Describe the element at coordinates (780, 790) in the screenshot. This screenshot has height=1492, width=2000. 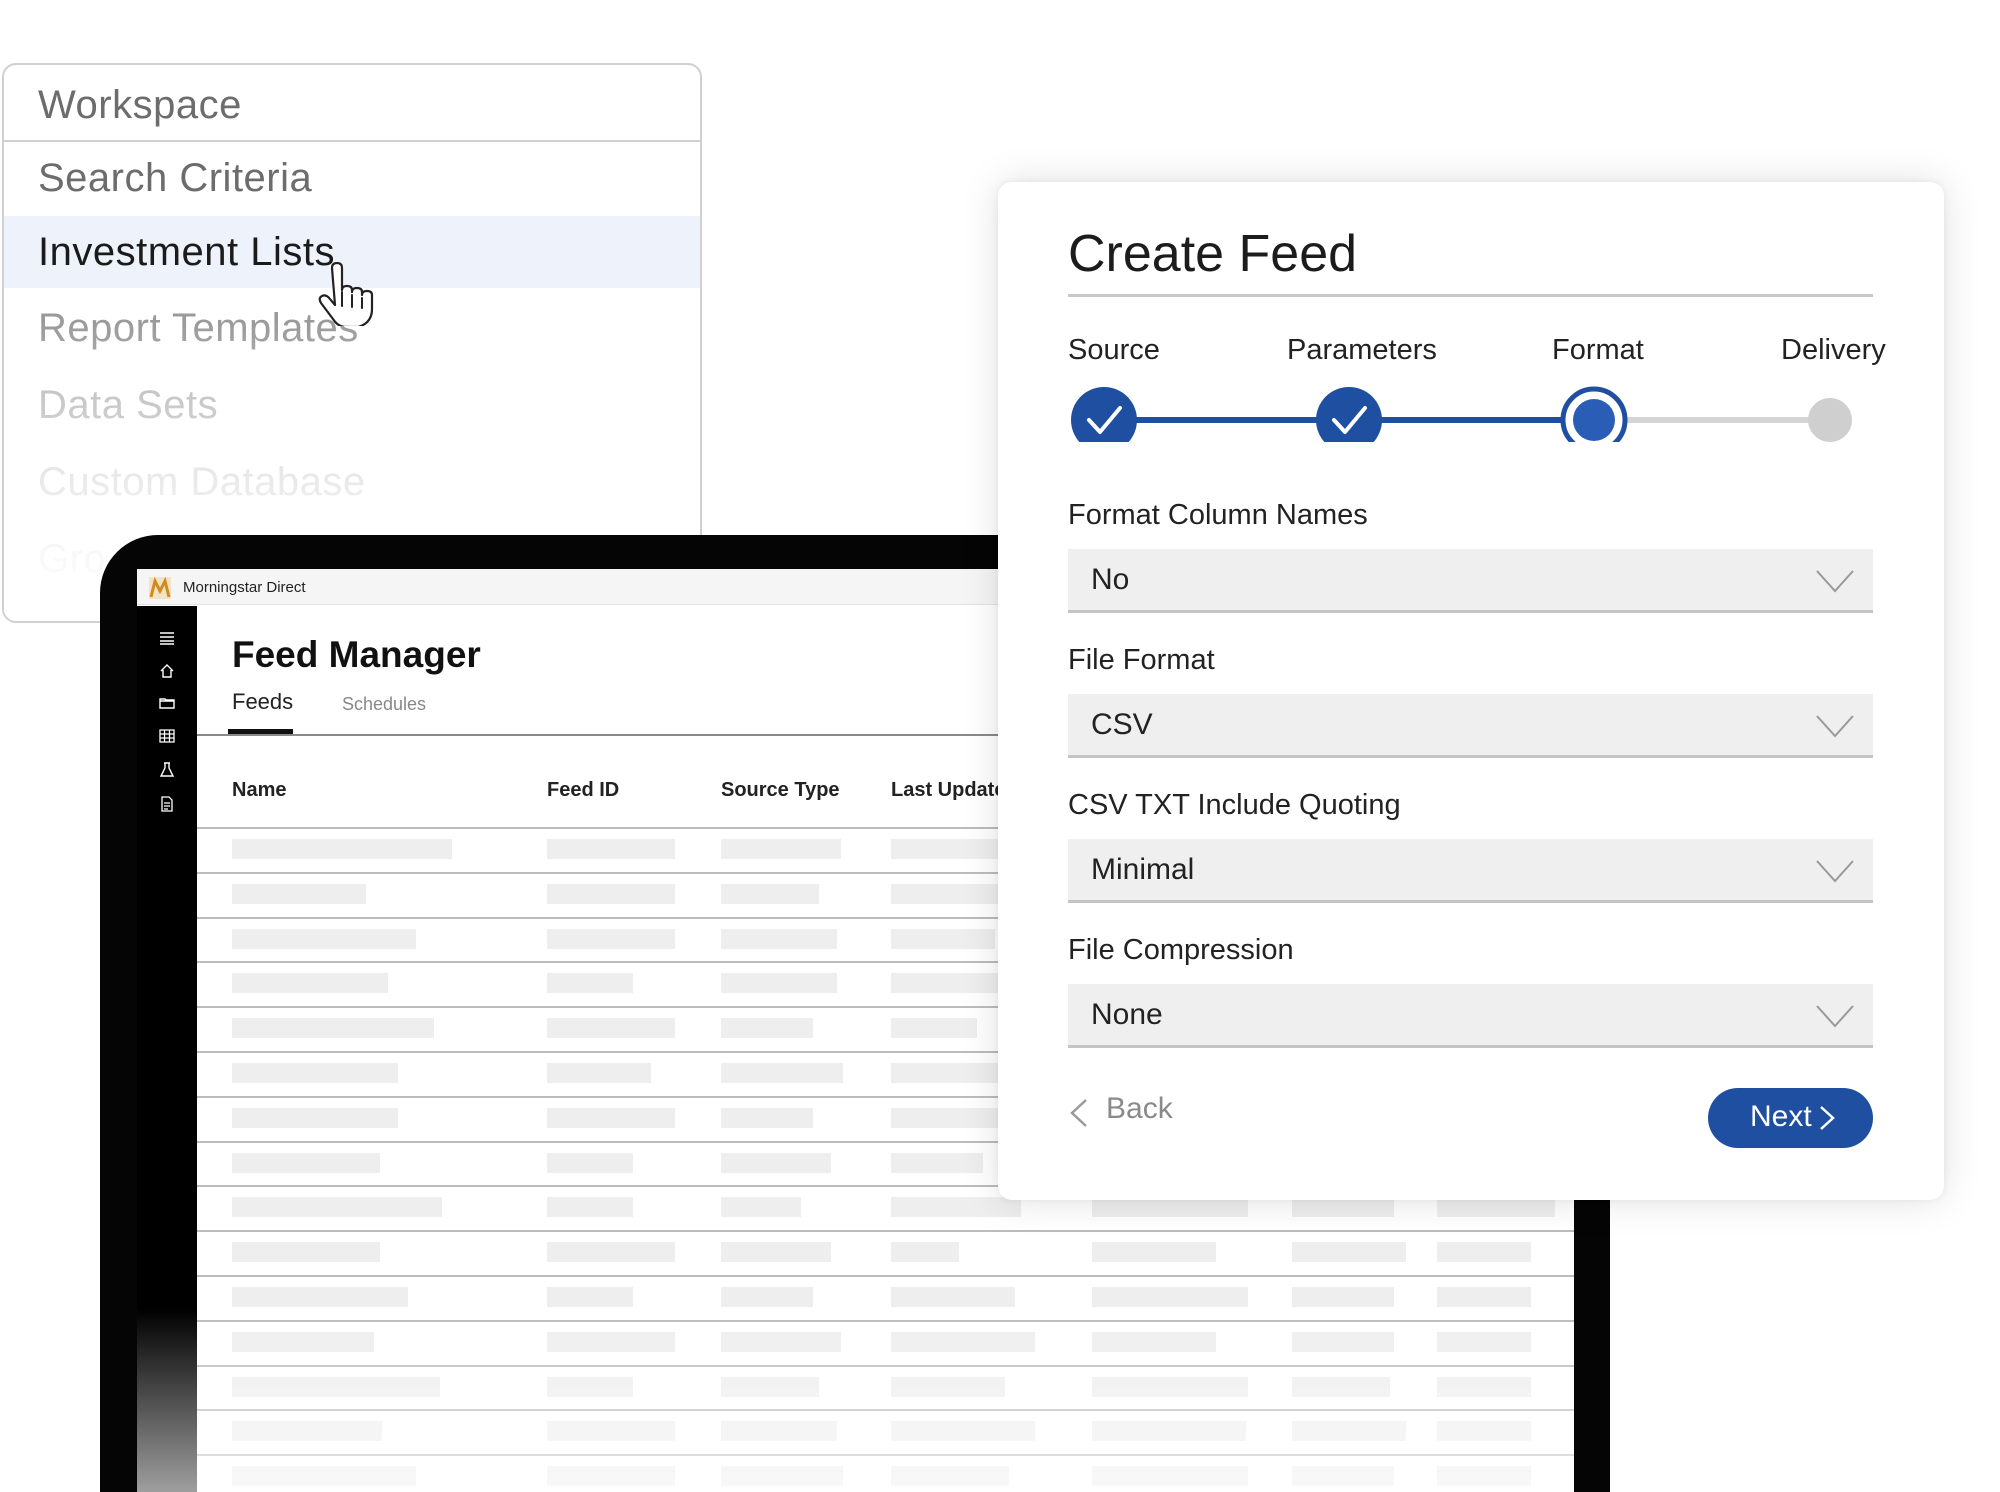
I see `column-header-source-type: Source Type` at that location.